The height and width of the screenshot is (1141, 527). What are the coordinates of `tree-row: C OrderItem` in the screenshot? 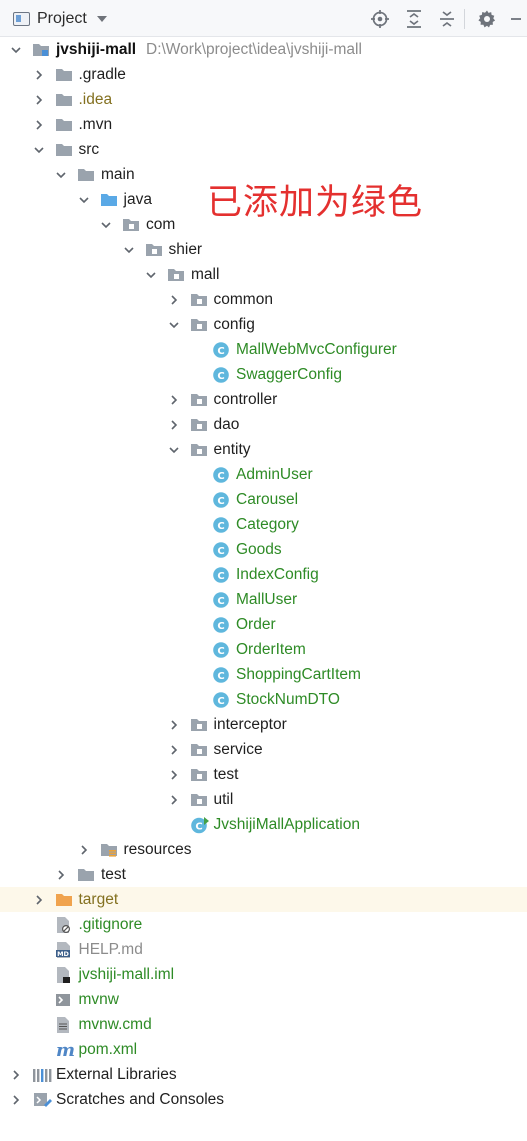 It's located at (263, 649).